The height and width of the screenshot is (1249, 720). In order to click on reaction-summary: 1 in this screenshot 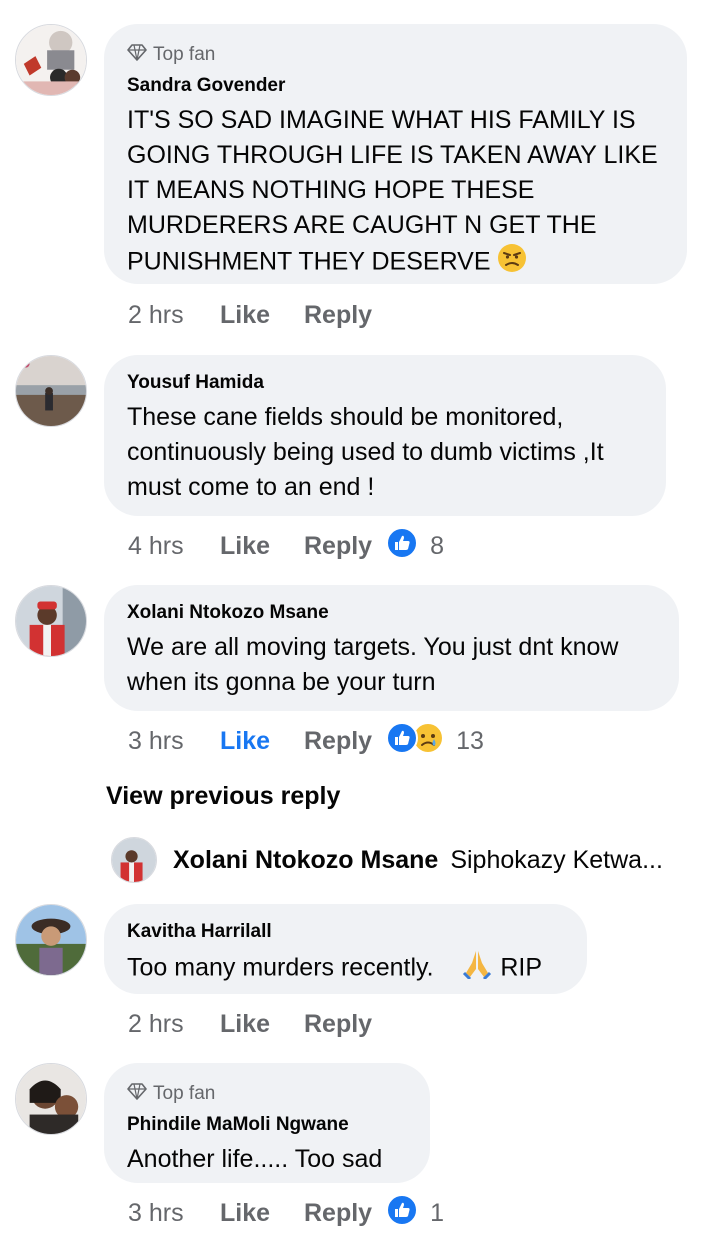, I will do `click(415, 1213)`.